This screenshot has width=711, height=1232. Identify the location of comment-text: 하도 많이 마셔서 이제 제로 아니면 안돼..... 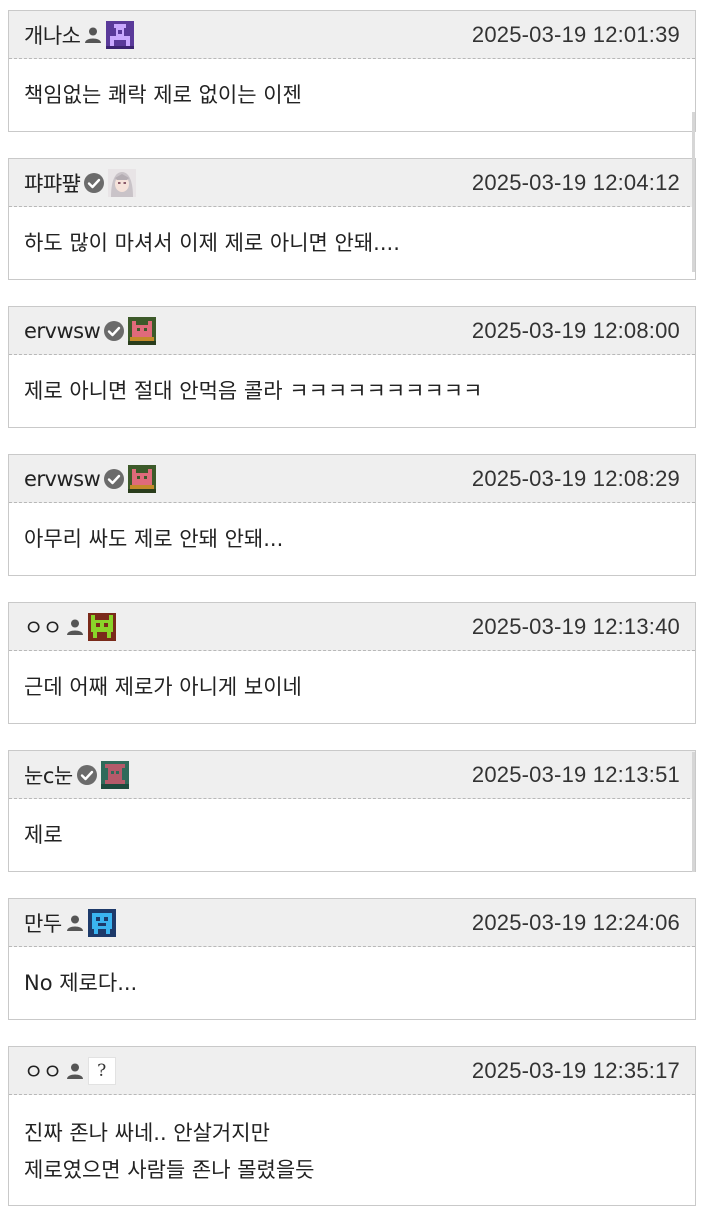
(212, 243).